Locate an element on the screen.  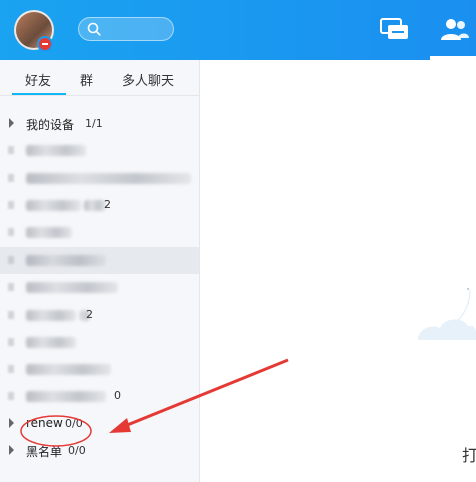
top-bar is located at coordinates (238, 30).